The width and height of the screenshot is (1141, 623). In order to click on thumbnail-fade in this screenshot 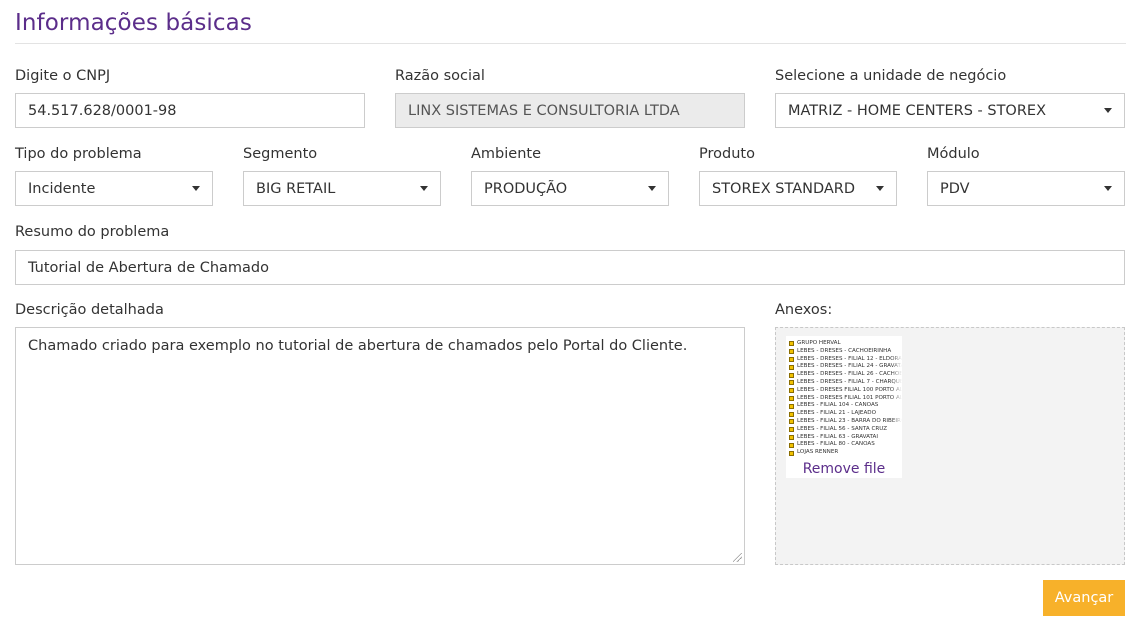, I will do `click(897, 396)`.